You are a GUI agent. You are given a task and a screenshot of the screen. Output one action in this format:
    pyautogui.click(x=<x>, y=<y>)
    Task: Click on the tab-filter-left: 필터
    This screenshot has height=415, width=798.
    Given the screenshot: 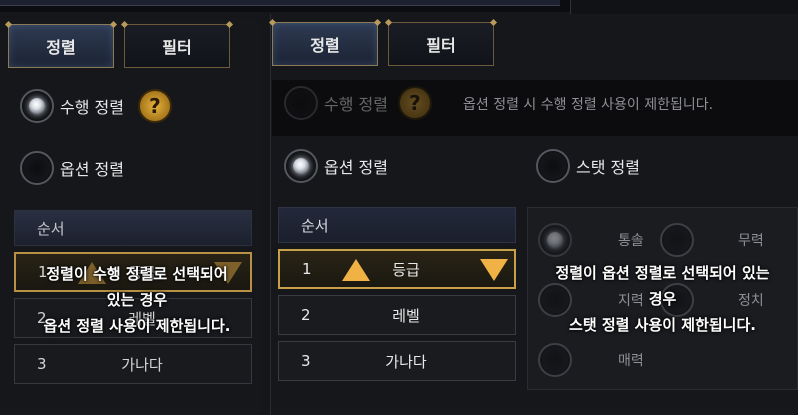 What is the action you would take?
    pyautogui.click(x=177, y=46)
    